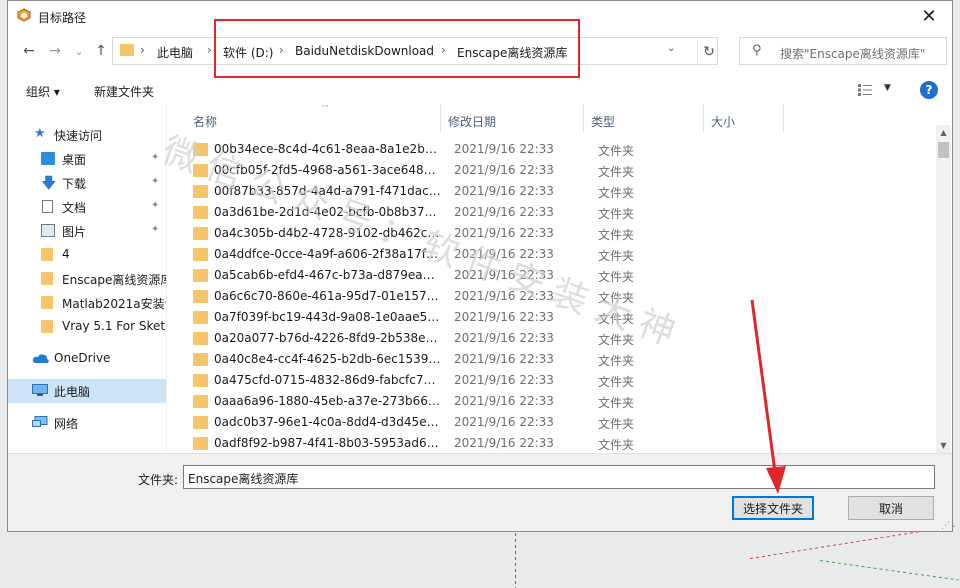 This screenshot has width=960, height=588. I want to click on close-button: ✕, so click(929, 16).